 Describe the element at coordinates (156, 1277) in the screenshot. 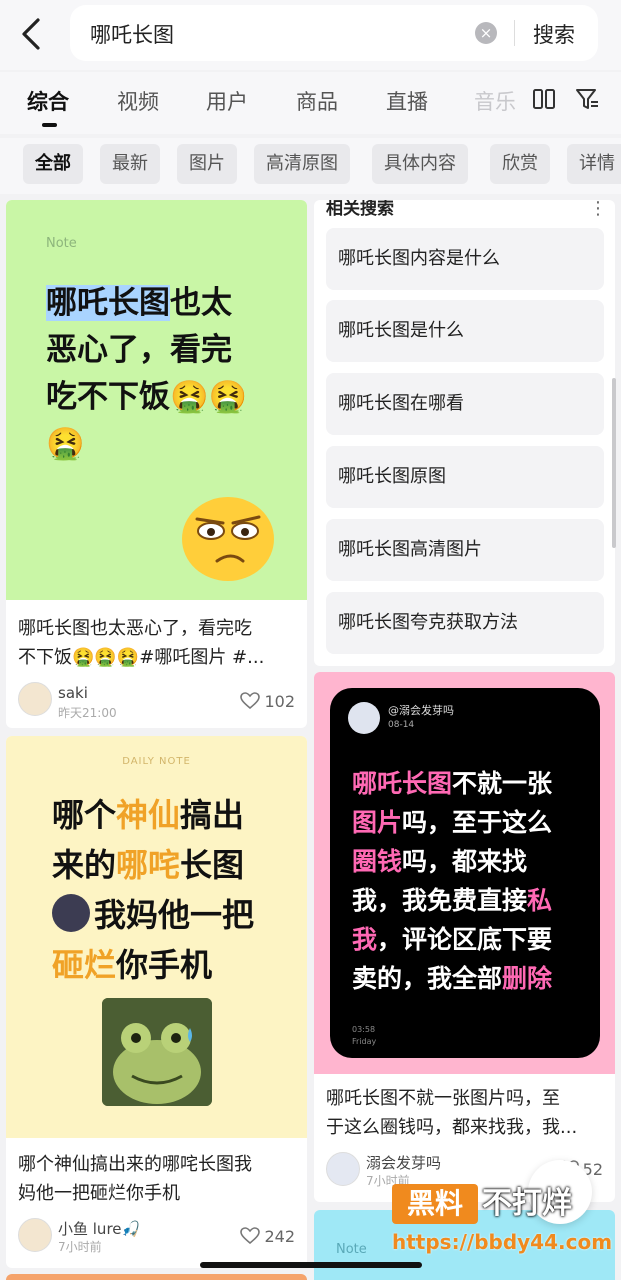

I see `note-card` at that location.